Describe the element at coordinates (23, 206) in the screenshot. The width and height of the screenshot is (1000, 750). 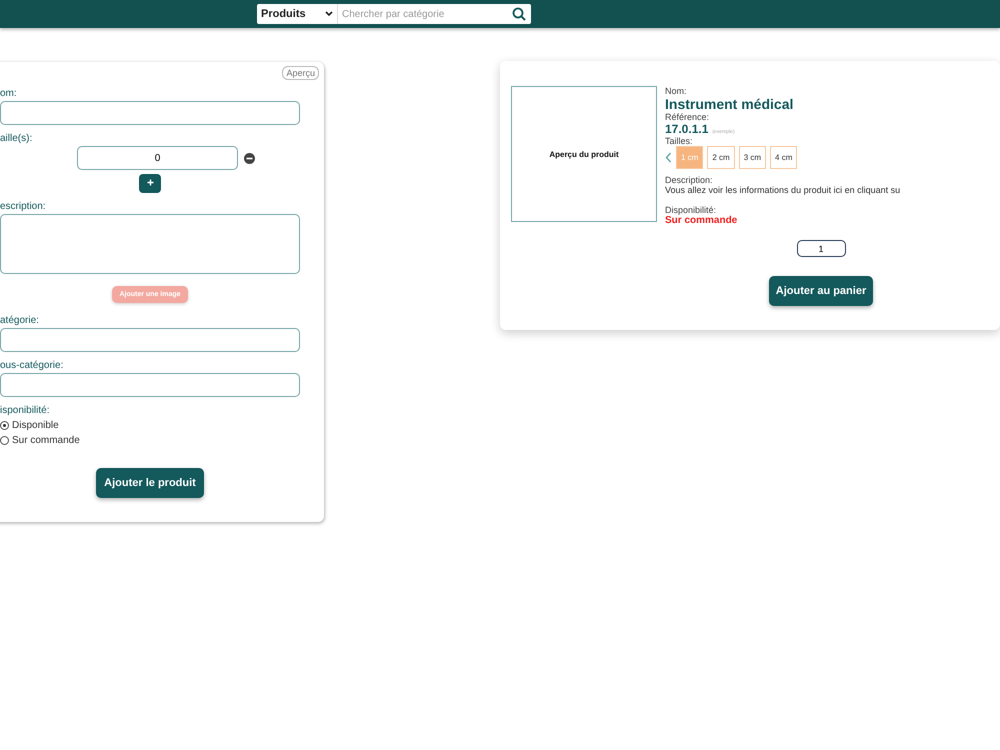
I see `field-label: escription:` at that location.